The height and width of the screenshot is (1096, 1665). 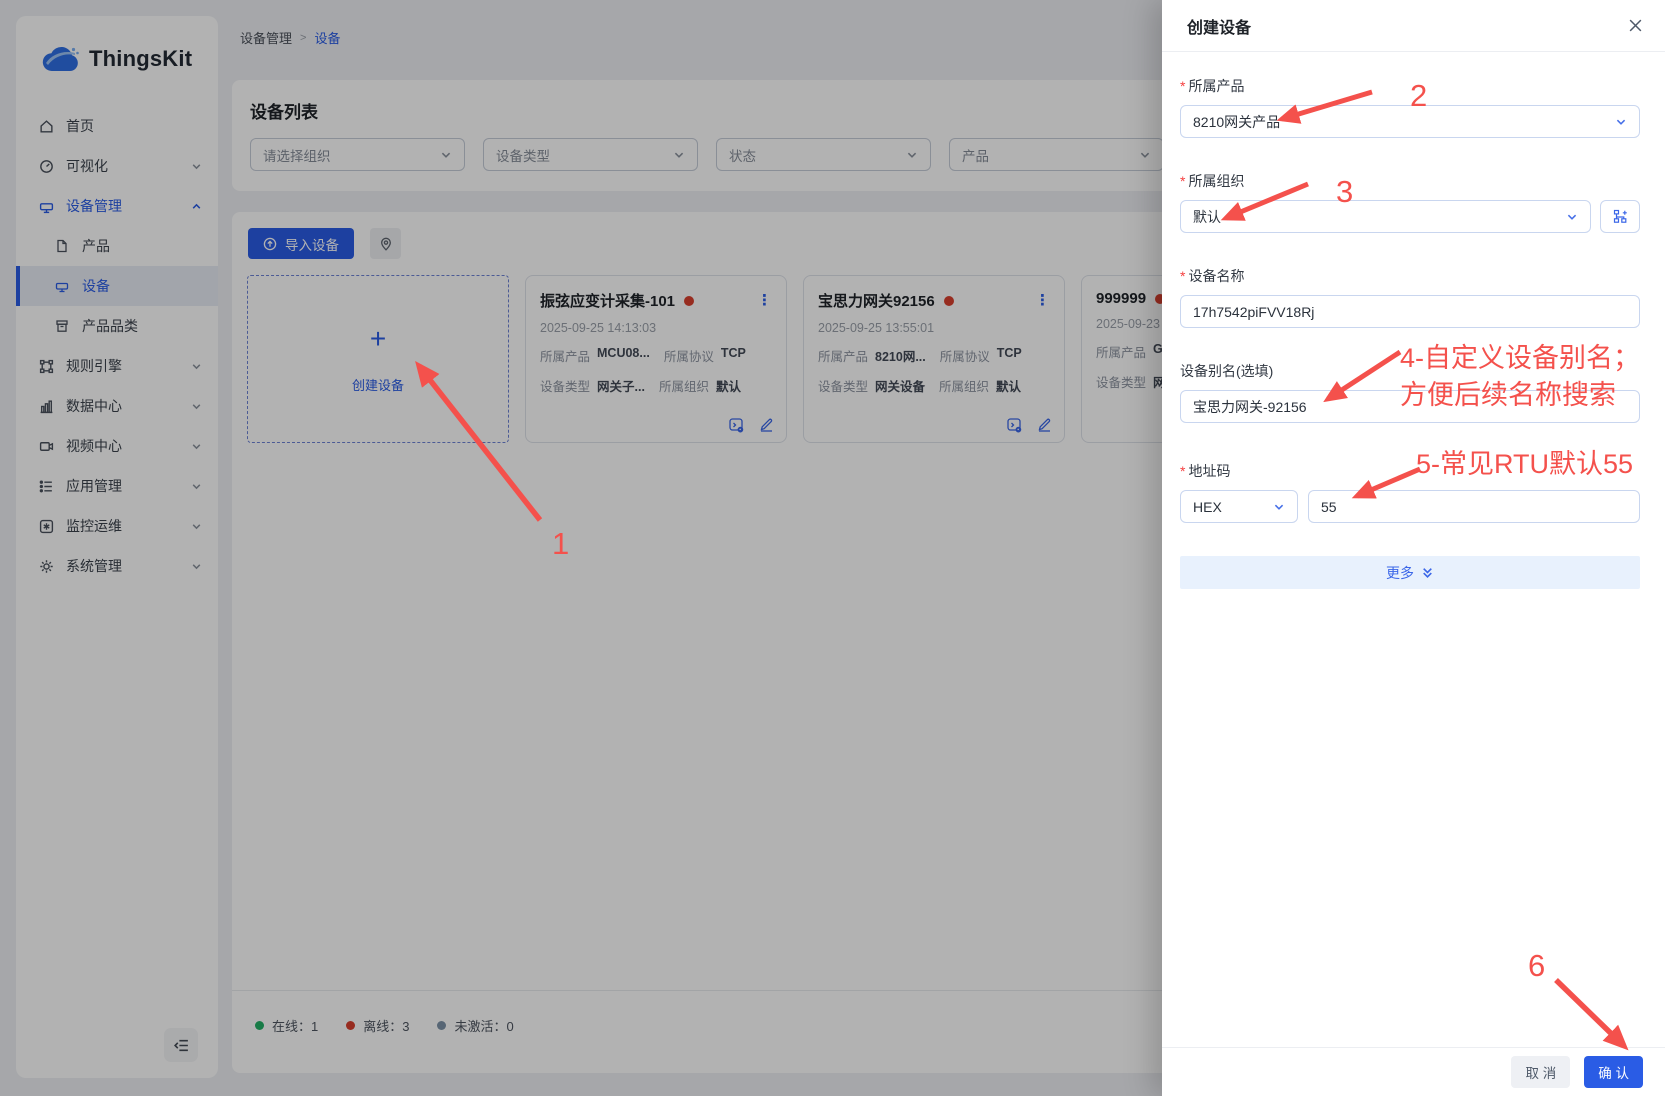 What do you see at coordinates (1413, 1071) in the screenshot?
I see `drawer-footer: 取 消 确 认` at bounding box center [1413, 1071].